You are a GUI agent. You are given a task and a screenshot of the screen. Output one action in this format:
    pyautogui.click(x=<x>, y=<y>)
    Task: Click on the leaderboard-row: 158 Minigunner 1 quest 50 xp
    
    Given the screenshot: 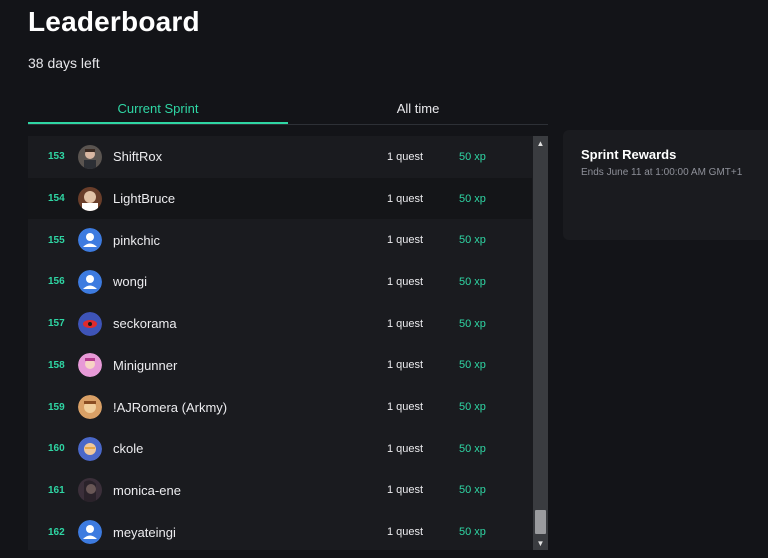 What is the action you would take?
    pyautogui.click(x=280, y=366)
    